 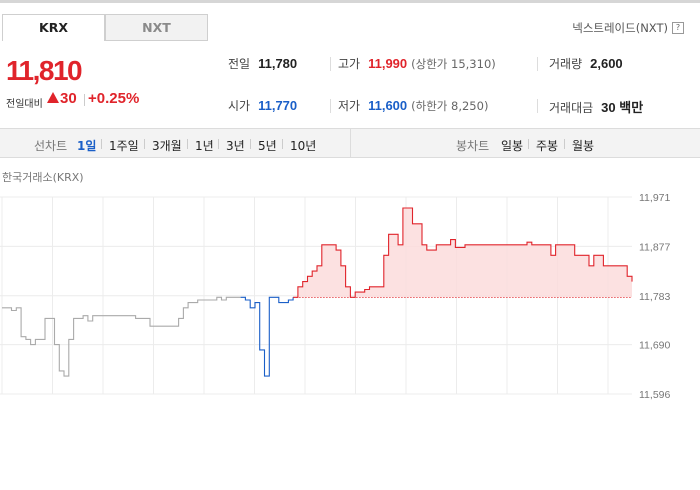 I want to click on up-arrow-icon, so click(x=53, y=97).